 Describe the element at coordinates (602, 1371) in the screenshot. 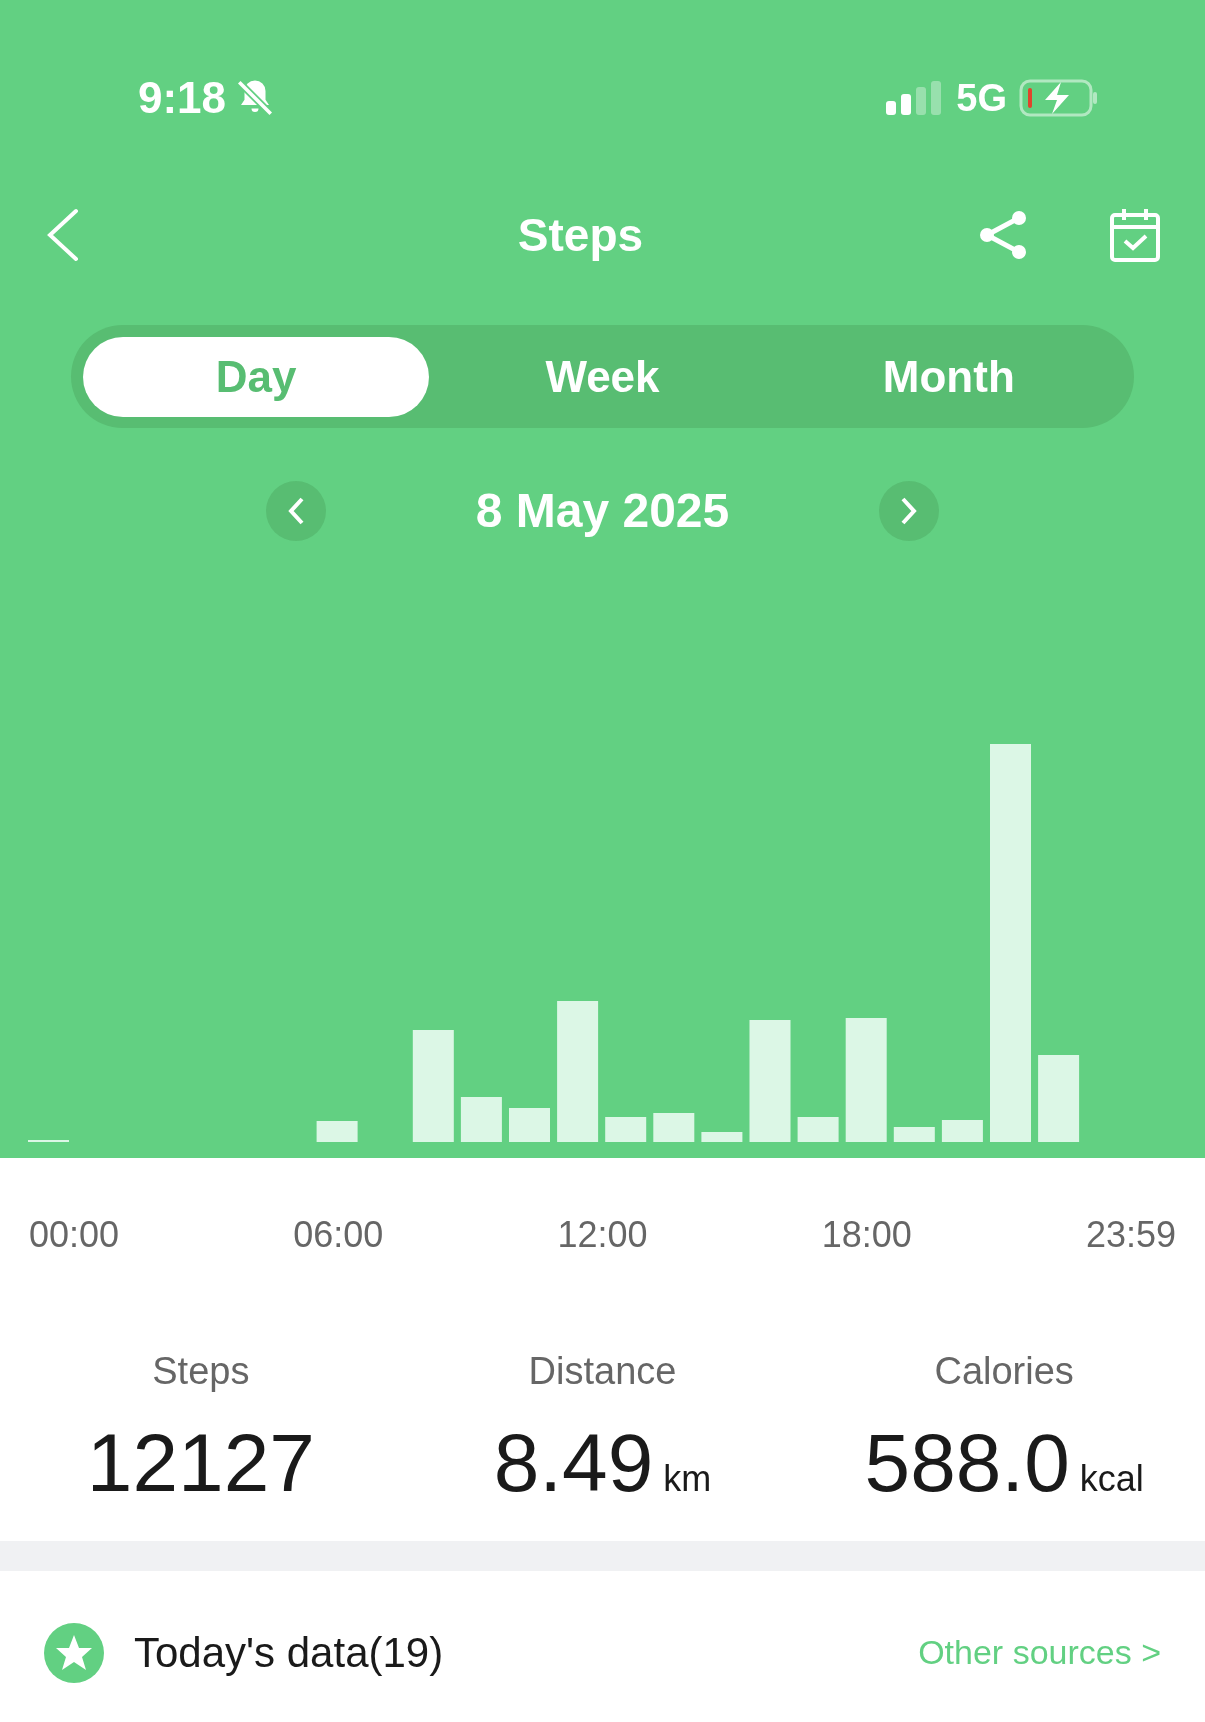

I see `stat-label: Distance` at that location.